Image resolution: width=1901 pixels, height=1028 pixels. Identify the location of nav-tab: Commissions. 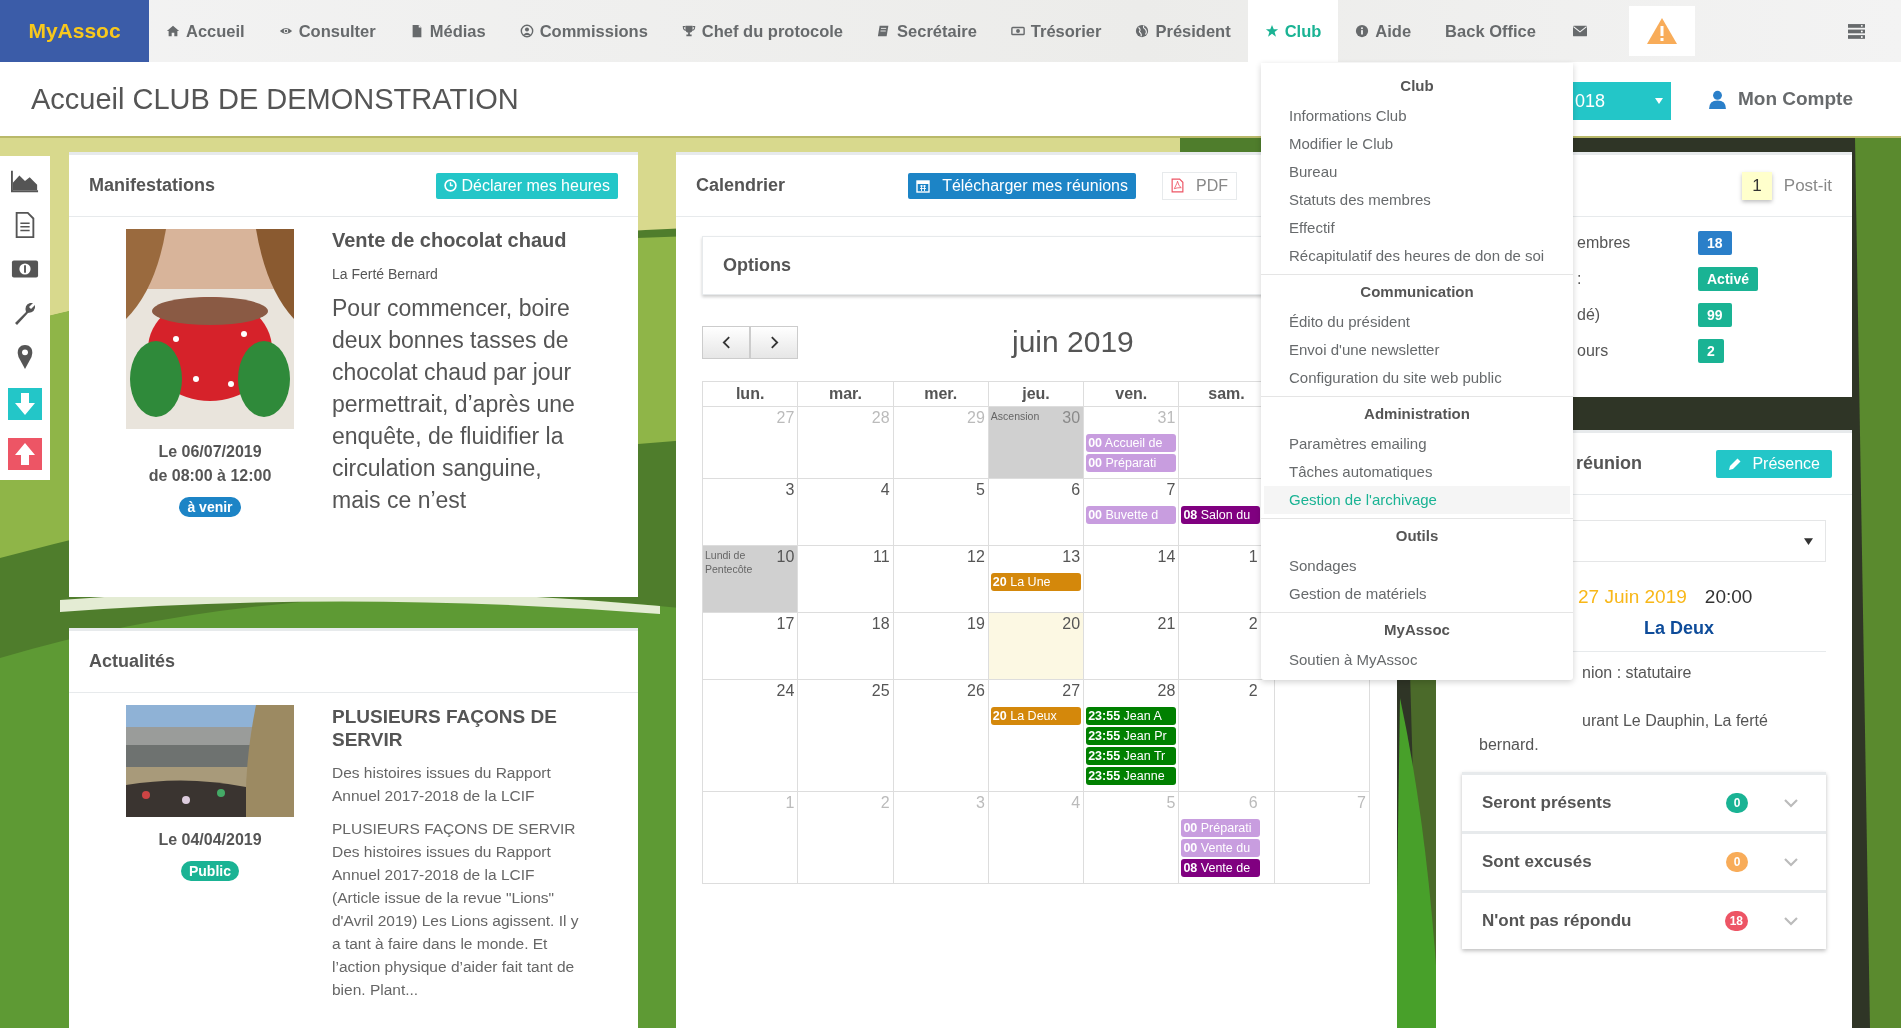
(583, 31).